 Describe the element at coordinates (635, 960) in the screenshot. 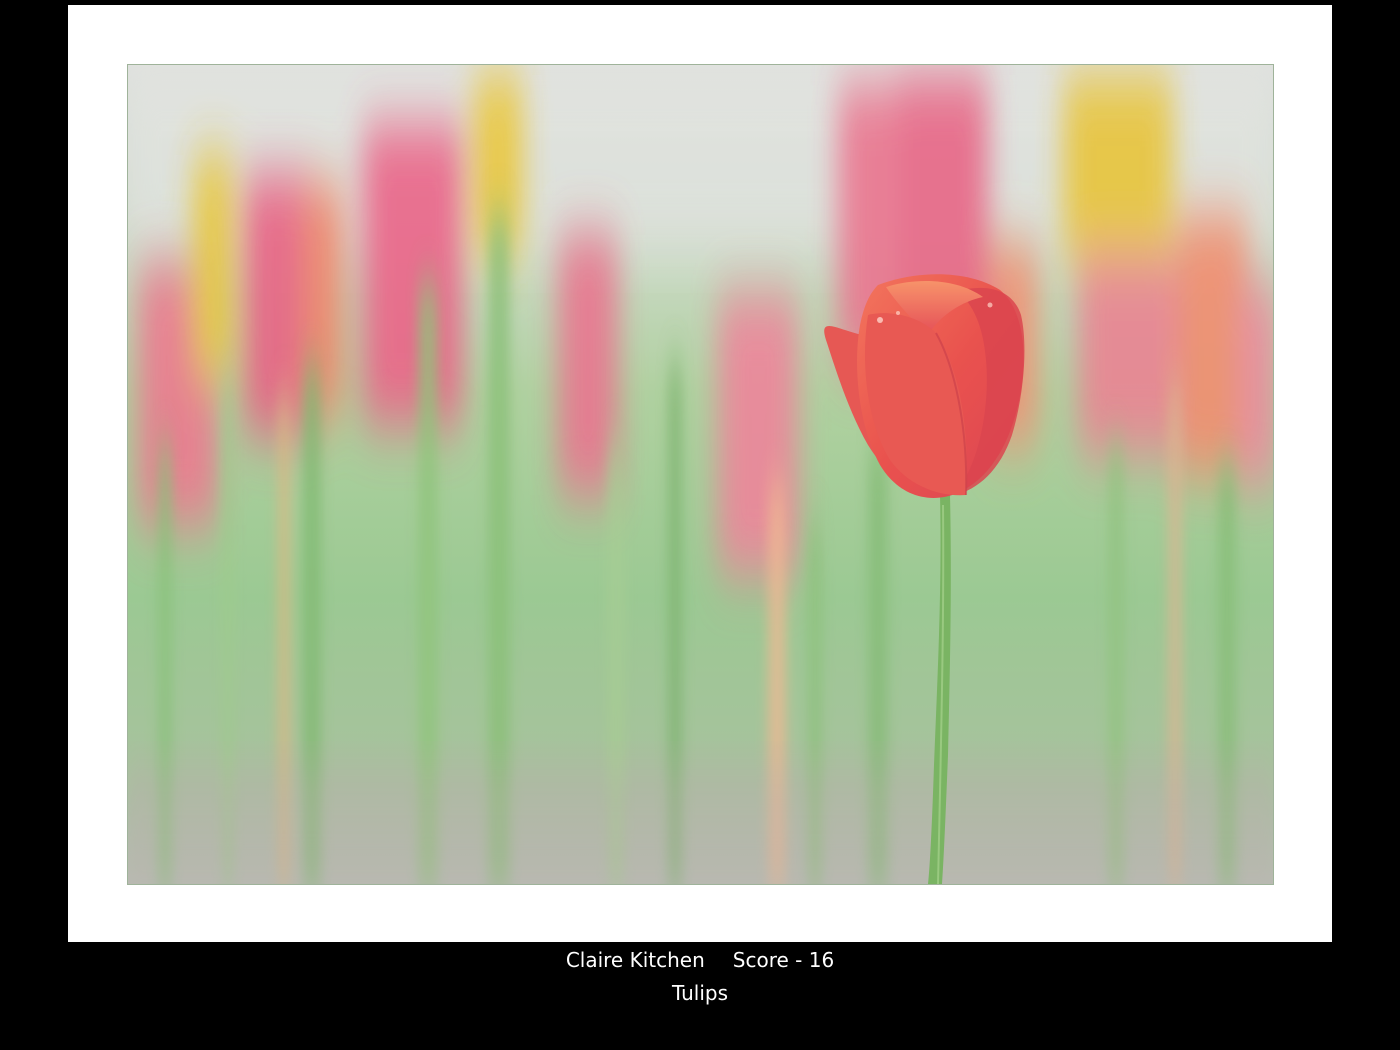

I see `author-name: Claire Kitchen` at that location.